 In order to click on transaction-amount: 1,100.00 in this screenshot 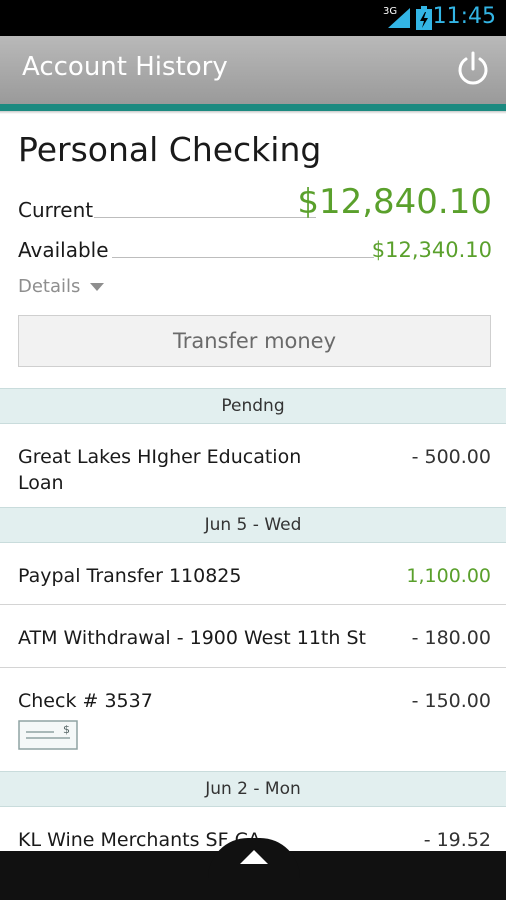, I will do `click(448, 576)`.